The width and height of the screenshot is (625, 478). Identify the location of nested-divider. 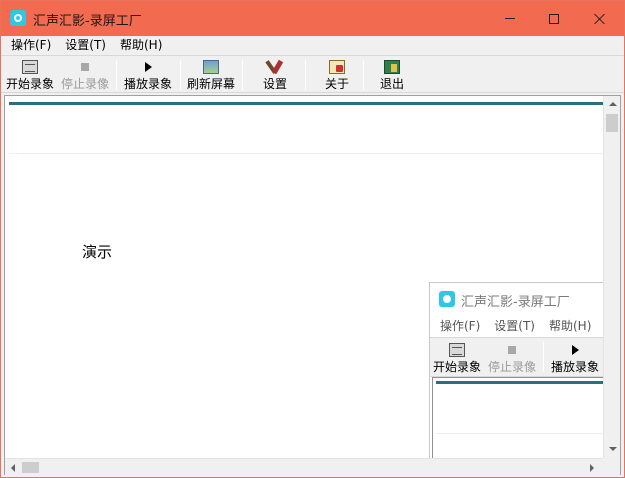
(519, 433).